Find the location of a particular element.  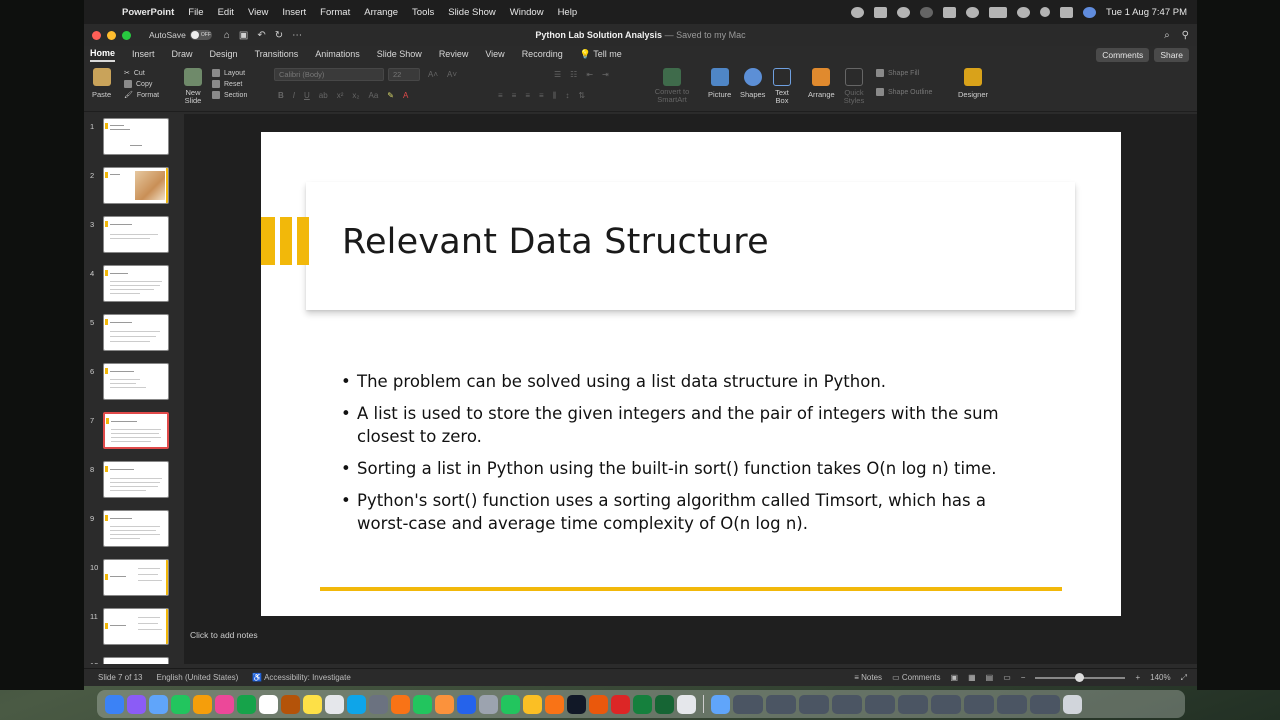

thumbnail-slide-1: 1 is located at coordinates (134, 138).